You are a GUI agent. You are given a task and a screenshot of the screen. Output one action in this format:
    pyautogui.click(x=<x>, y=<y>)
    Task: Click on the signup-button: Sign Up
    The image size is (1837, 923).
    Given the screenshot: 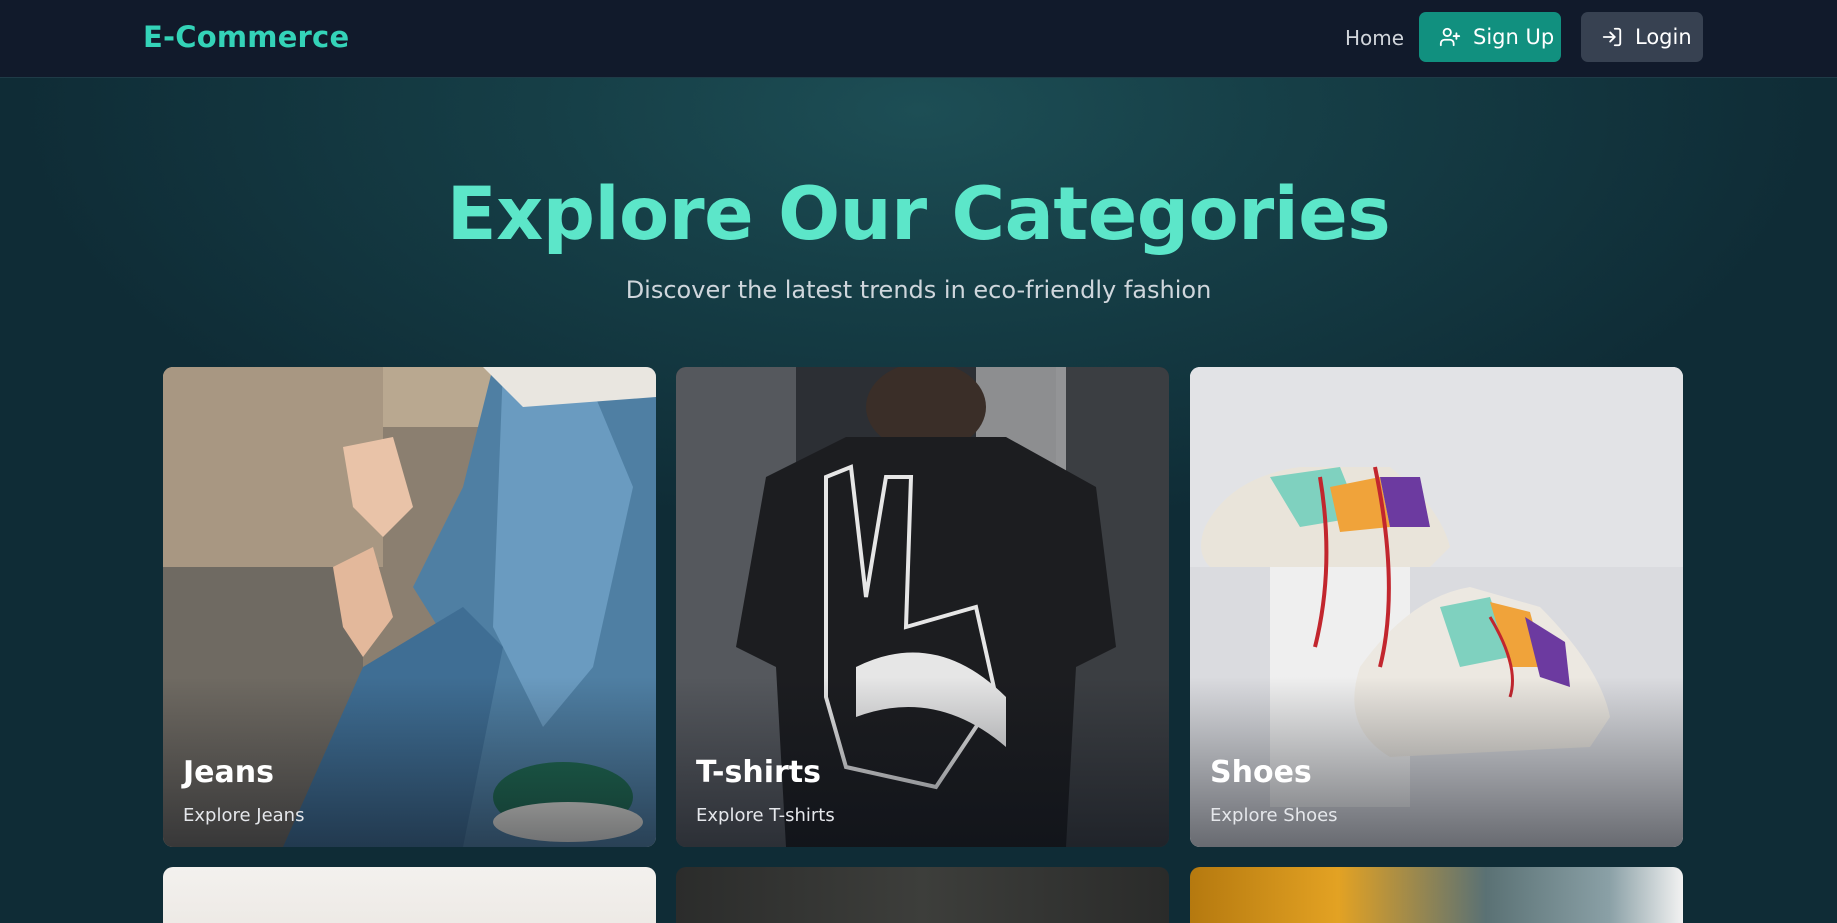 What is the action you would take?
    pyautogui.click(x=1490, y=37)
    